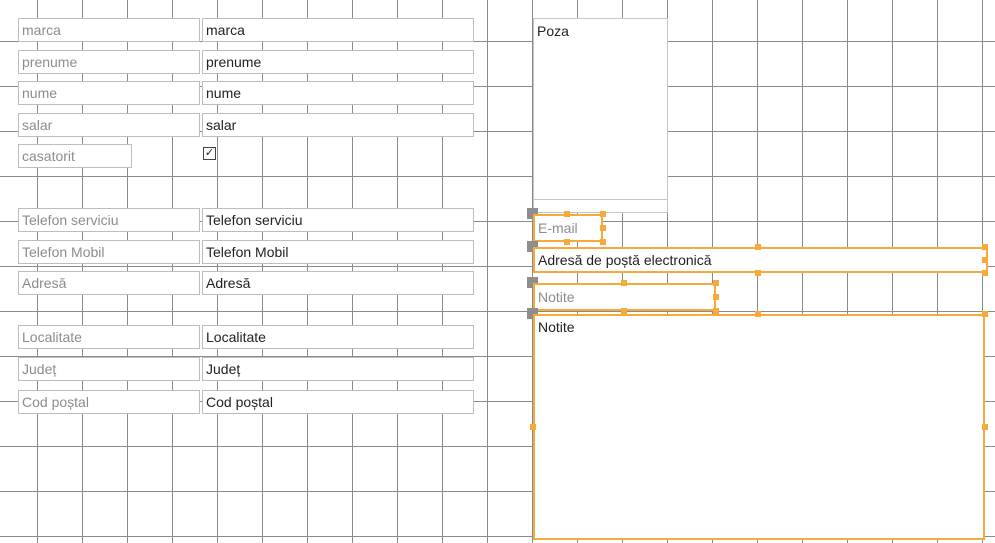  Describe the element at coordinates (338, 125) in the screenshot. I see `textbox-salar: salar` at that location.